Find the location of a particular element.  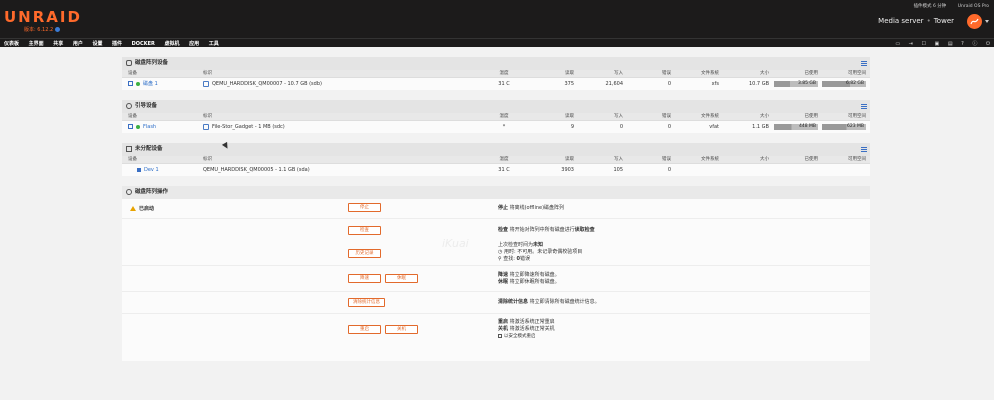

id-cell: QEMU_HARDDISK_QM00007 - 10.7 GB (sdb) is located at coordinates (262, 84).